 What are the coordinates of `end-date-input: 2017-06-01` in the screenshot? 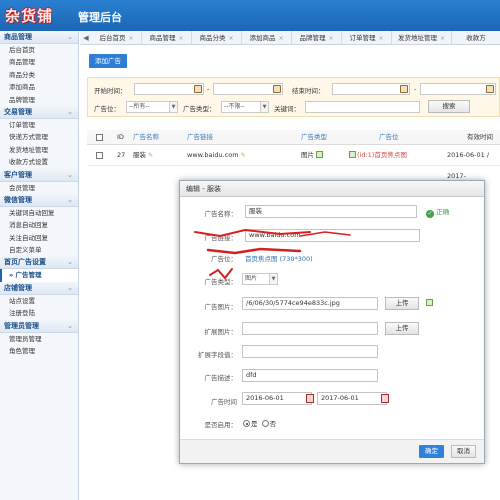 It's located at (352, 398).